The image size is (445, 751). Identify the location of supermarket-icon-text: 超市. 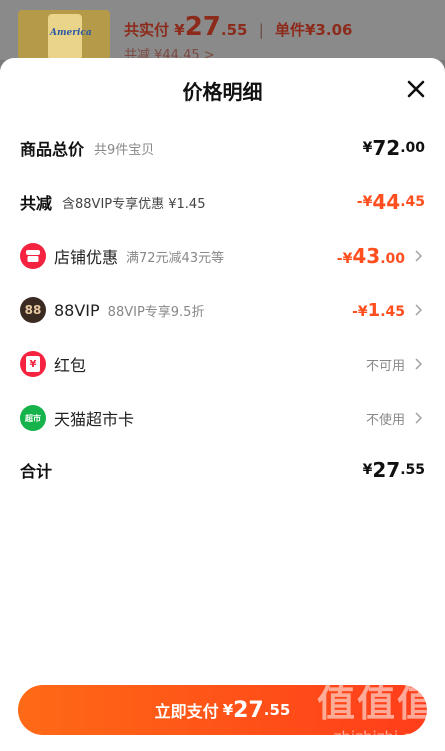
(33, 418).